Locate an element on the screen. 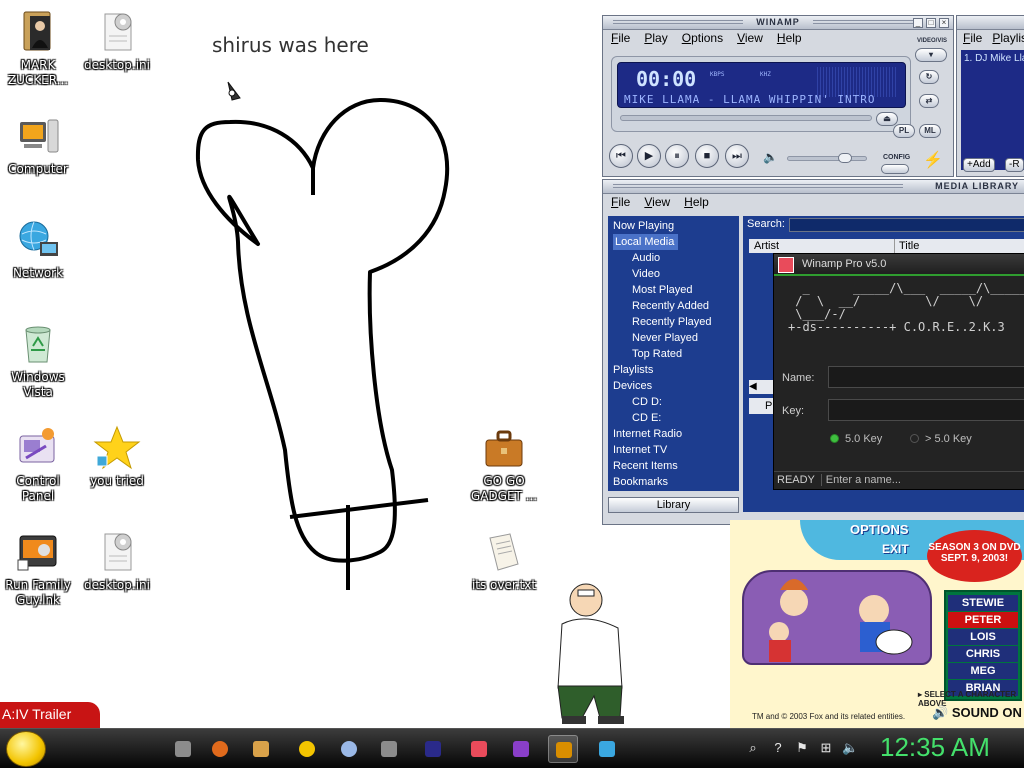 This screenshot has height=768, width=1024. tree-item: Audio is located at coordinates (673, 258).